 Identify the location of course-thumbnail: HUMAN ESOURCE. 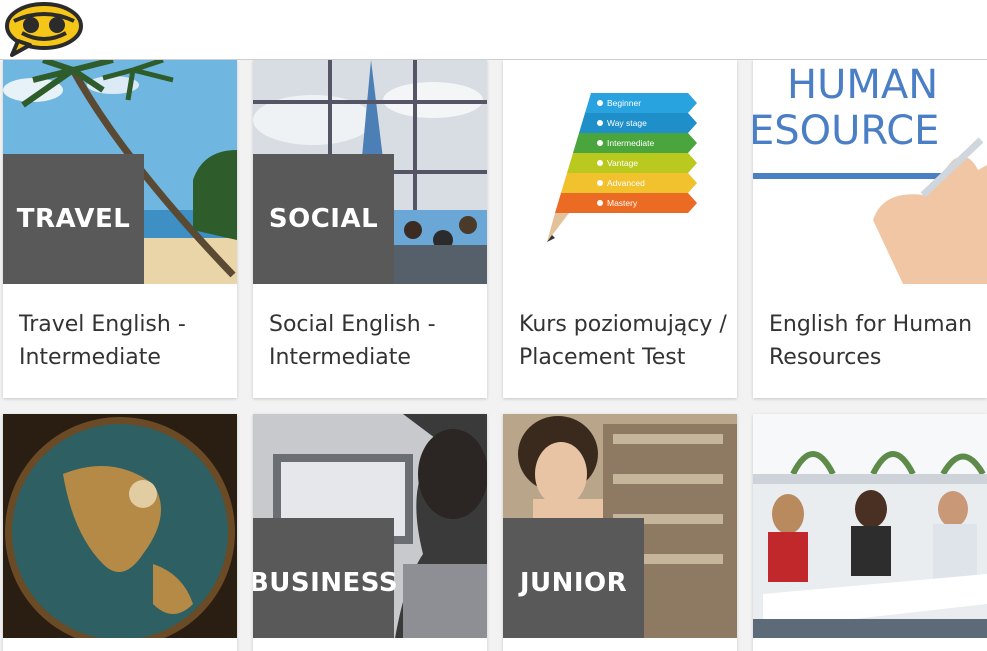
(870, 172).